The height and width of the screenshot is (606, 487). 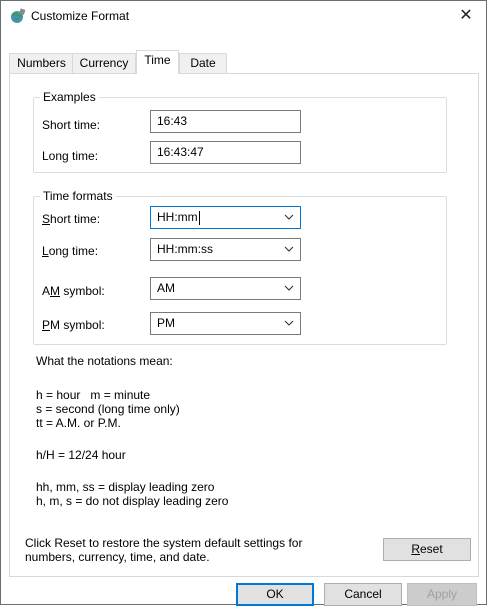 I want to click on am-symbol-combobox: AM, so click(x=225, y=288).